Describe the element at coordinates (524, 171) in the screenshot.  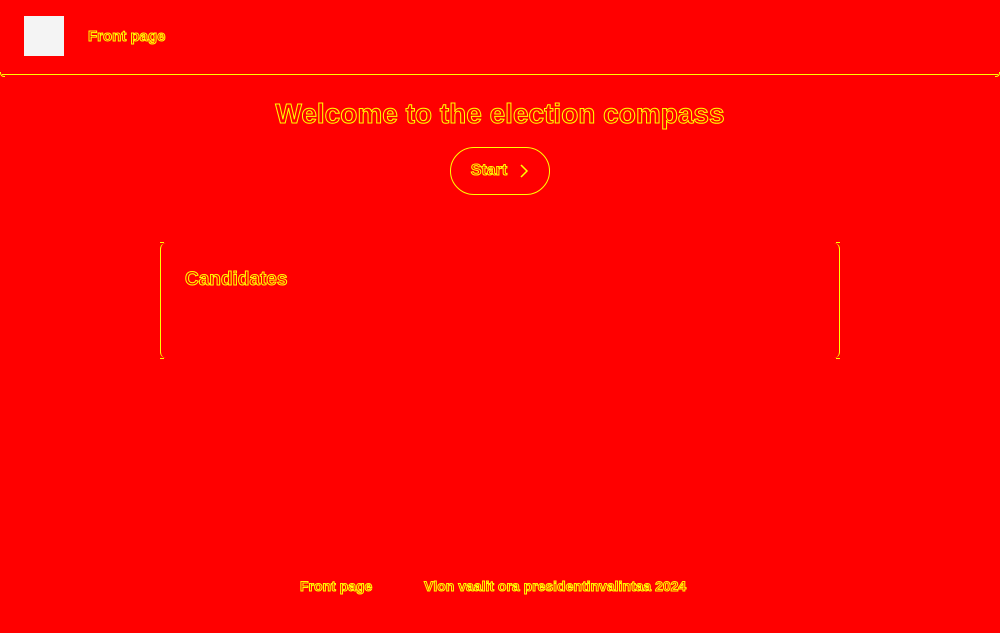
I see `chevron-right-icon` at that location.